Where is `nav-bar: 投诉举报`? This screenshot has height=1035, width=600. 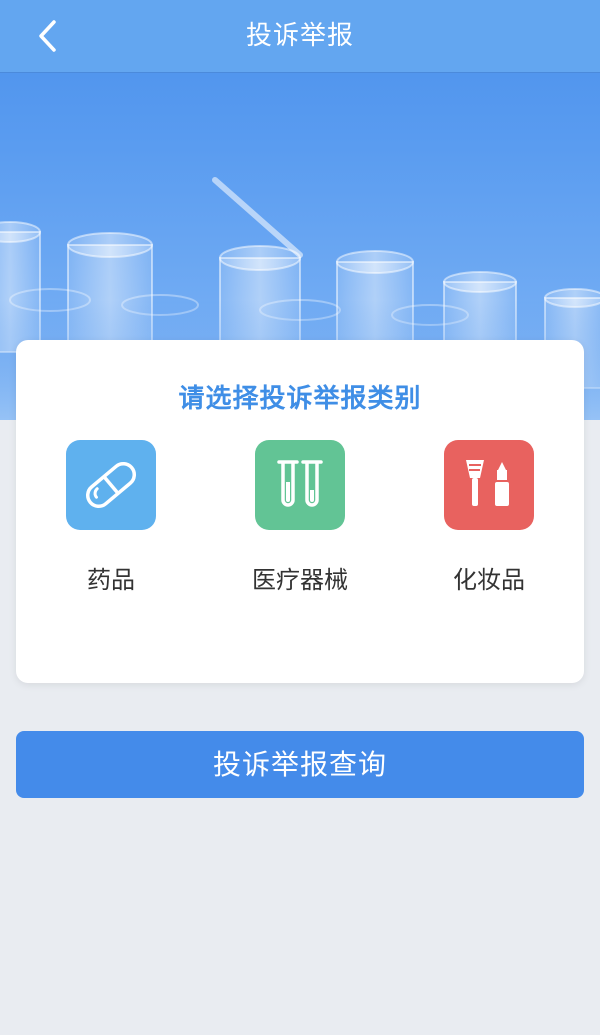
nav-bar: 投诉举报 is located at coordinates (300, 36).